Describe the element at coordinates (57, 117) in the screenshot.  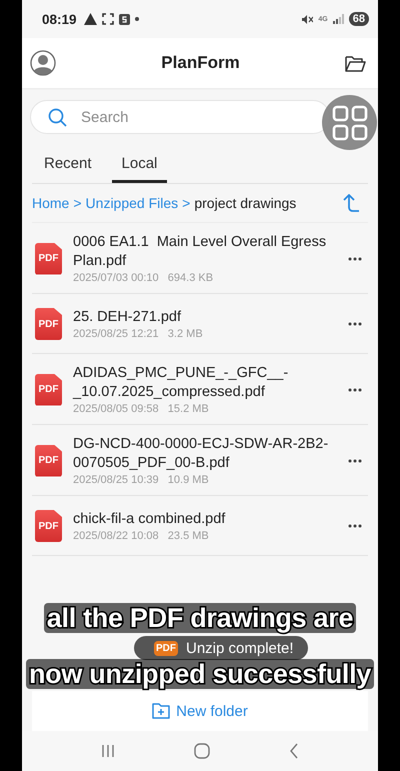
I see `search-icon` at that location.